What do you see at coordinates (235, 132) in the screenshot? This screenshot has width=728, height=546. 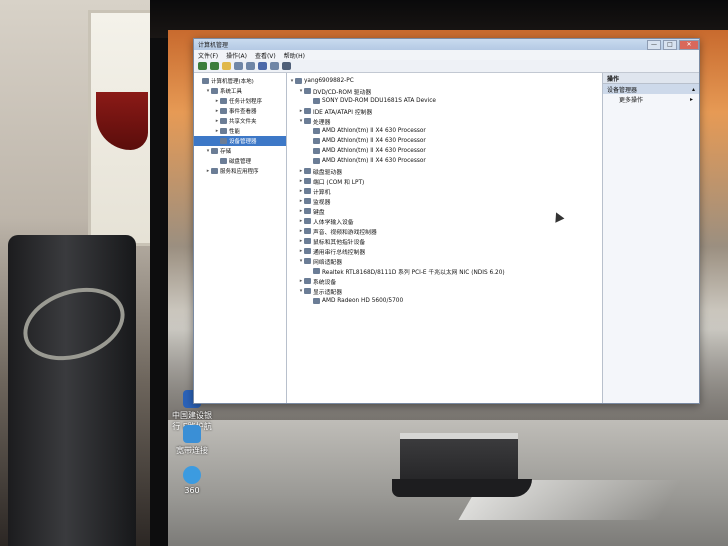 I see `tree-item-label: 性能` at bounding box center [235, 132].